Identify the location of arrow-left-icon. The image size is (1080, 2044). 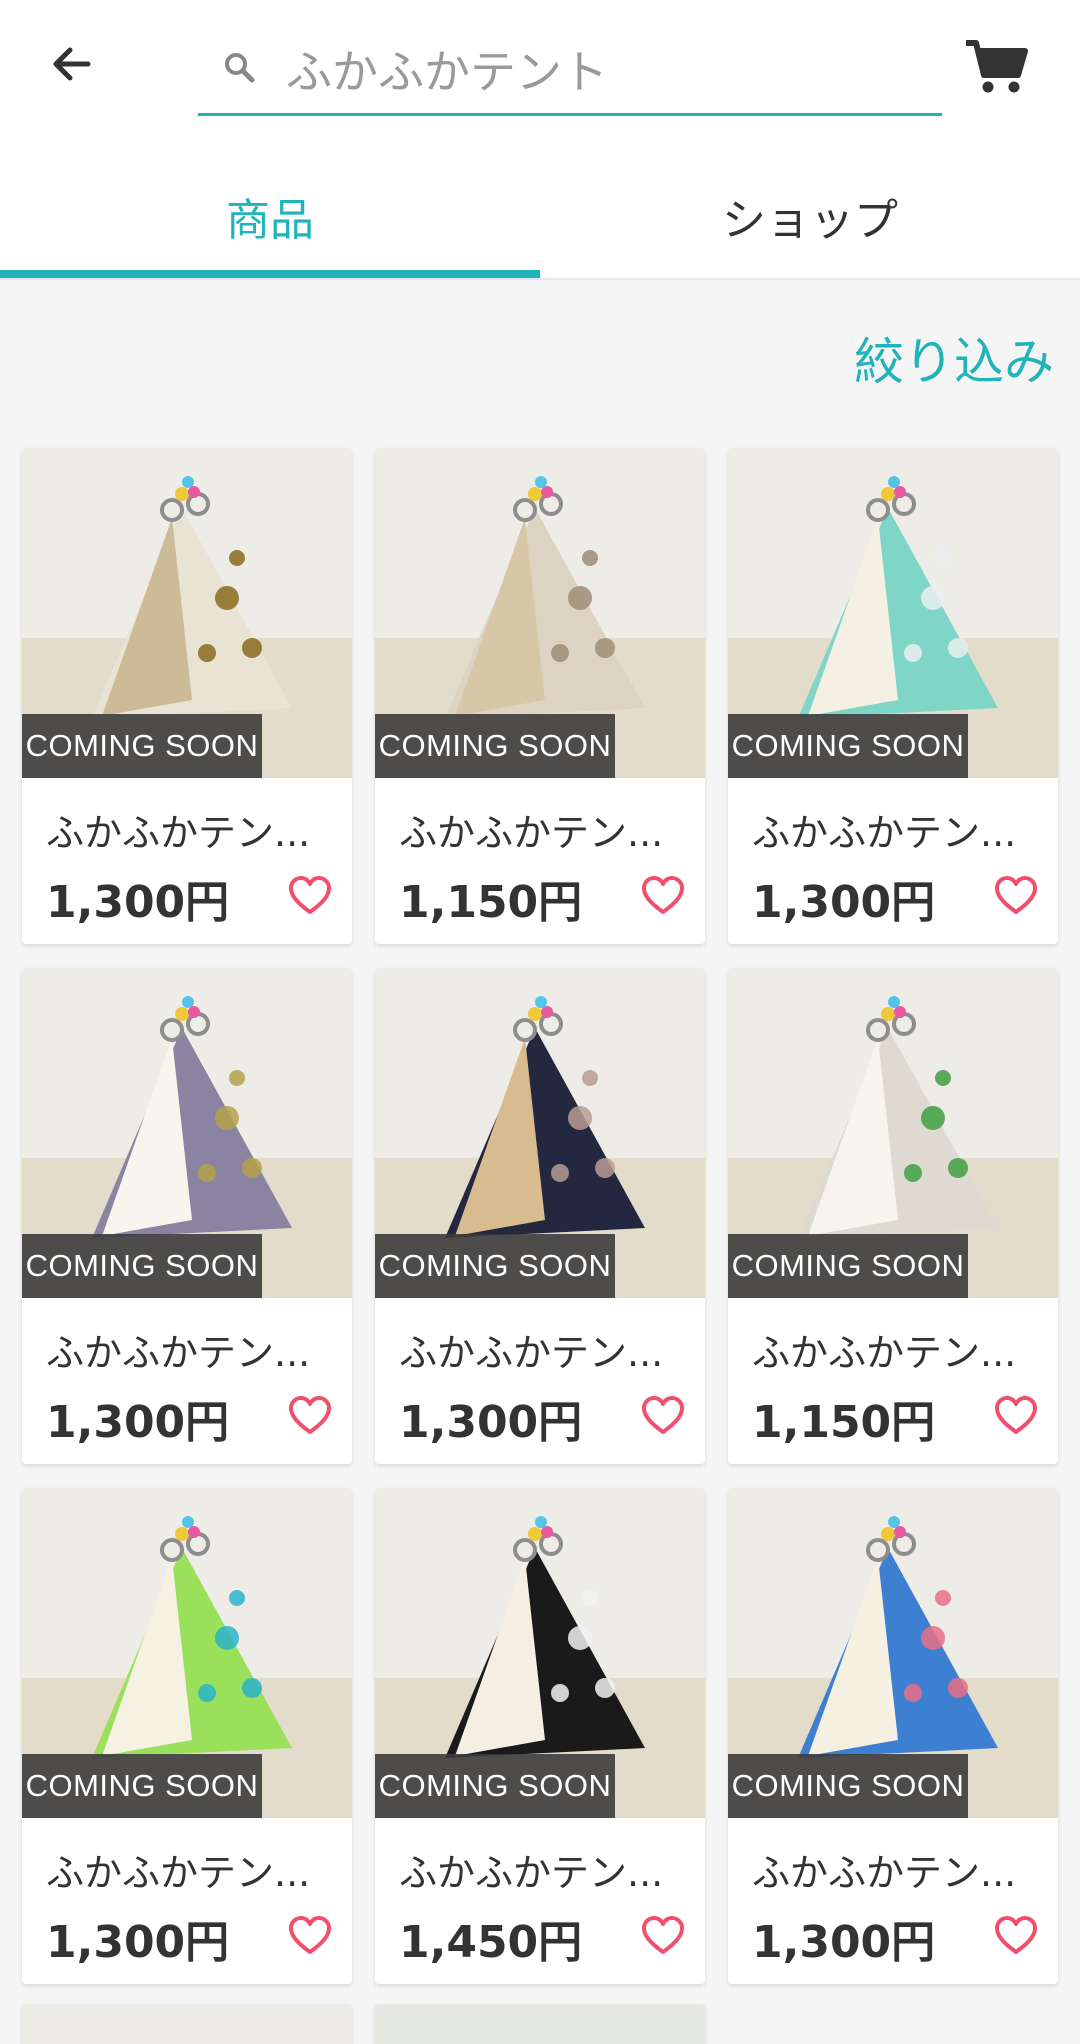
(72, 64).